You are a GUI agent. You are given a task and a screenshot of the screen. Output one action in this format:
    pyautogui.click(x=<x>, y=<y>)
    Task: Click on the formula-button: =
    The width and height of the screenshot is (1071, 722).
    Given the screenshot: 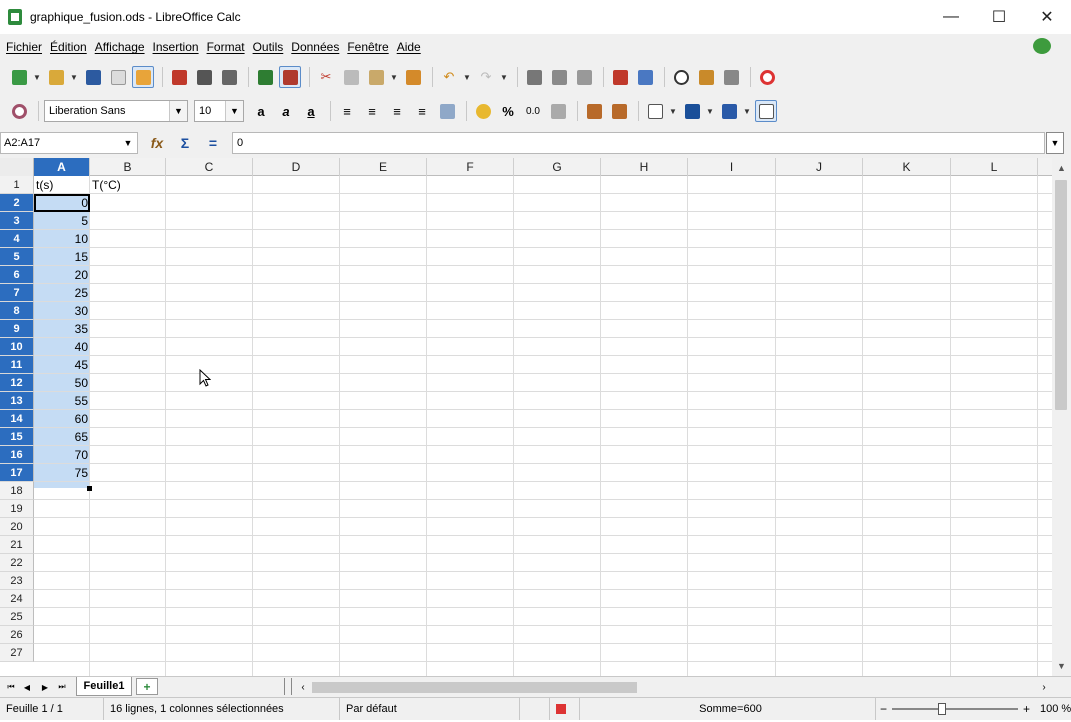 What is the action you would take?
    pyautogui.click(x=213, y=143)
    